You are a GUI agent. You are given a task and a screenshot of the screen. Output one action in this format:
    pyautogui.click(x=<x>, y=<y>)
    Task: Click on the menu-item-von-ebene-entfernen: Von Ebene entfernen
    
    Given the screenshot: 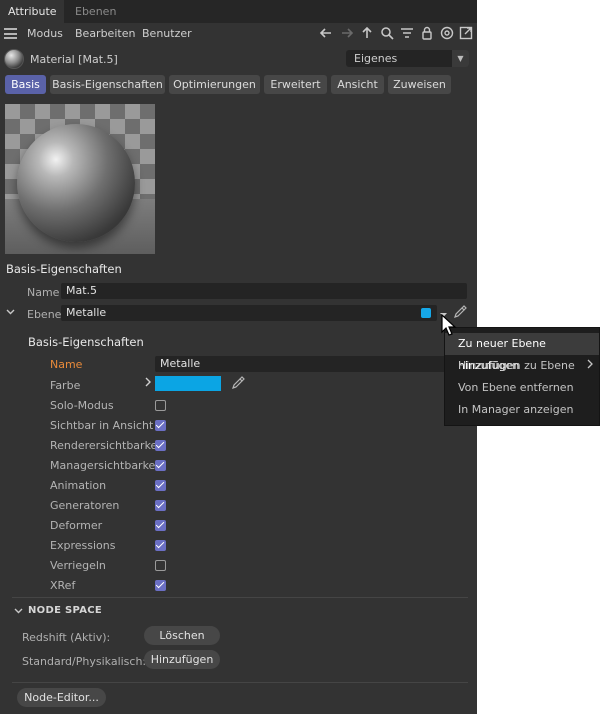 What is the action you would take?
    pyautogui.click(x=522, y=388)
    